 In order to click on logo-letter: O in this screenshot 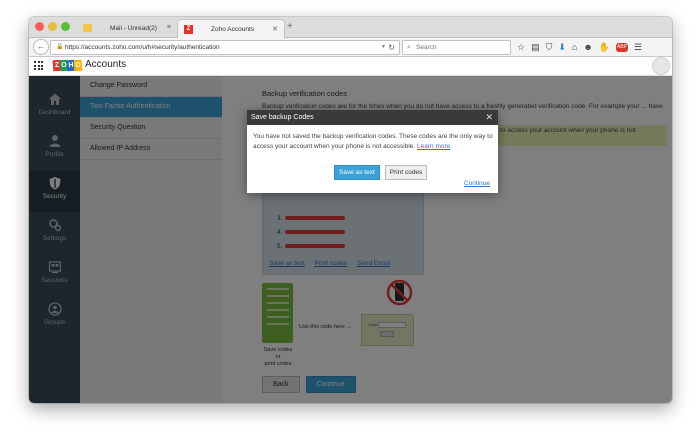, I will do `click(78, 65)`.